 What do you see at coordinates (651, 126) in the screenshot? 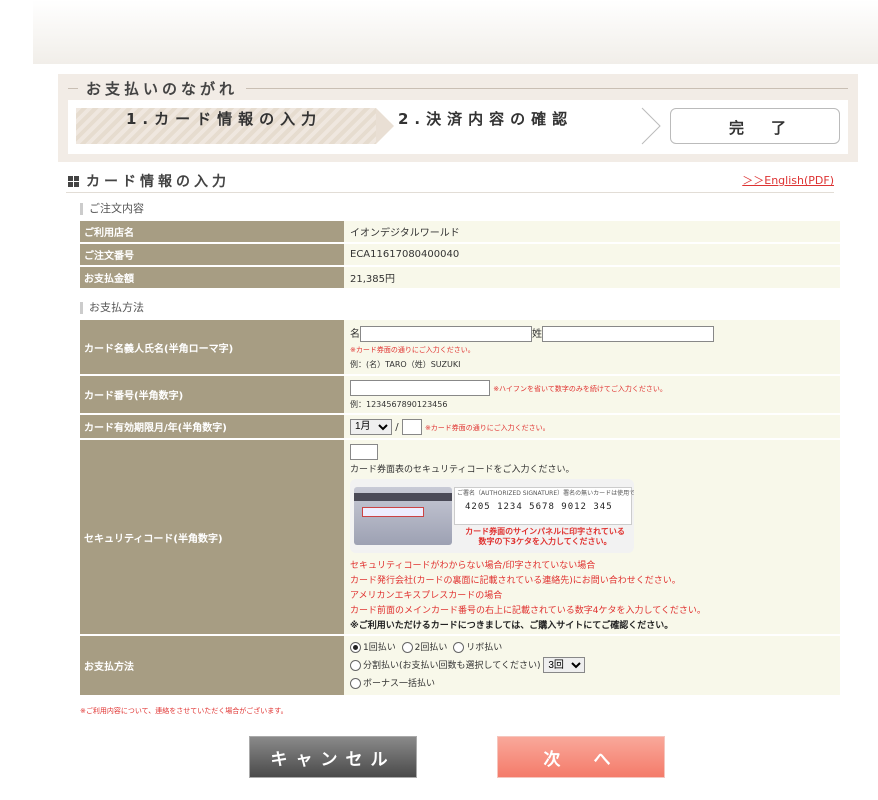
I see `step-arrow-icon` at bounding box center [651, 126].